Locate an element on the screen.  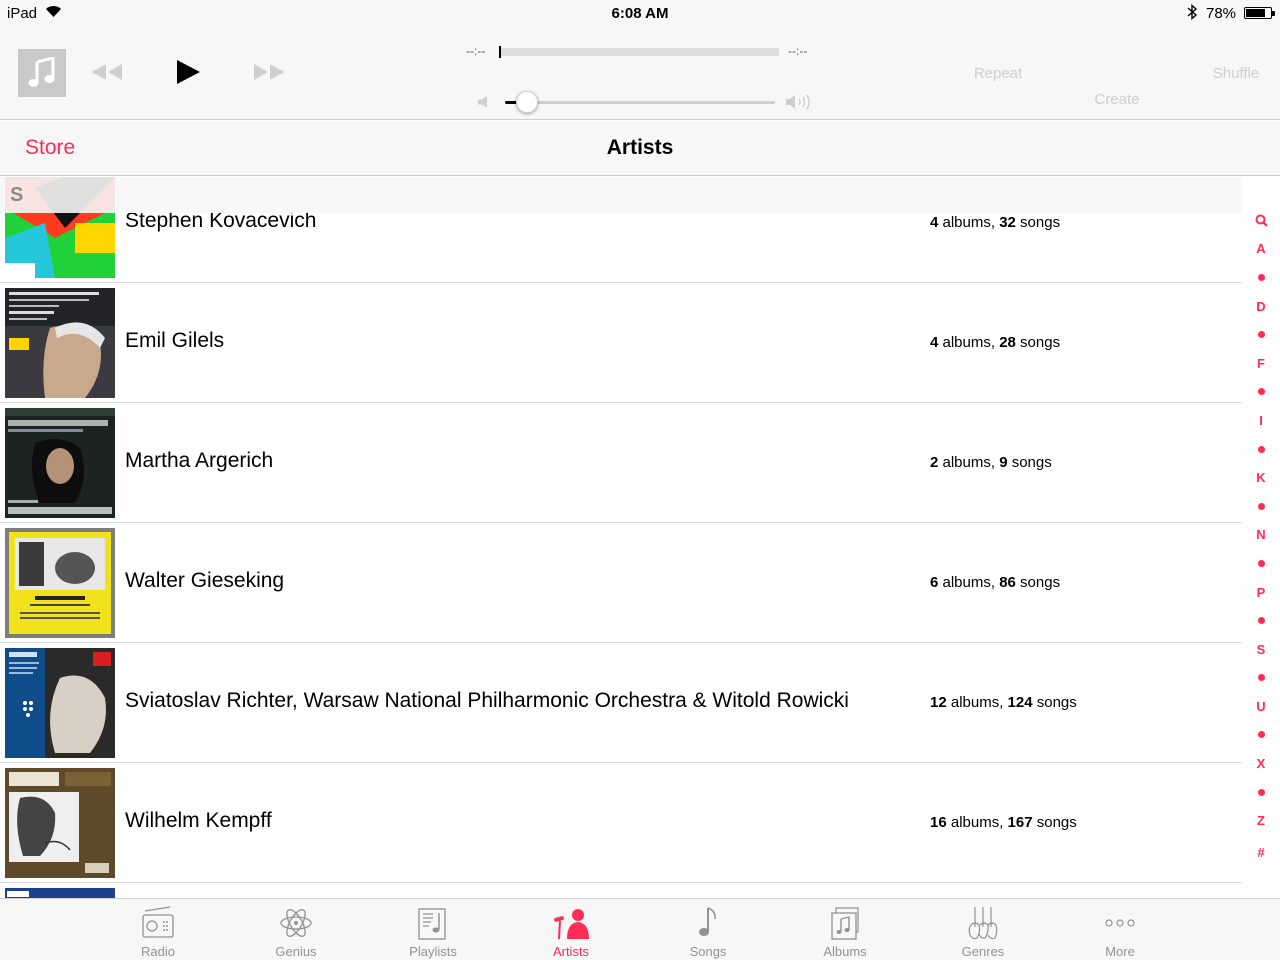
volume-max-icon is located at coordinates (798, 102).